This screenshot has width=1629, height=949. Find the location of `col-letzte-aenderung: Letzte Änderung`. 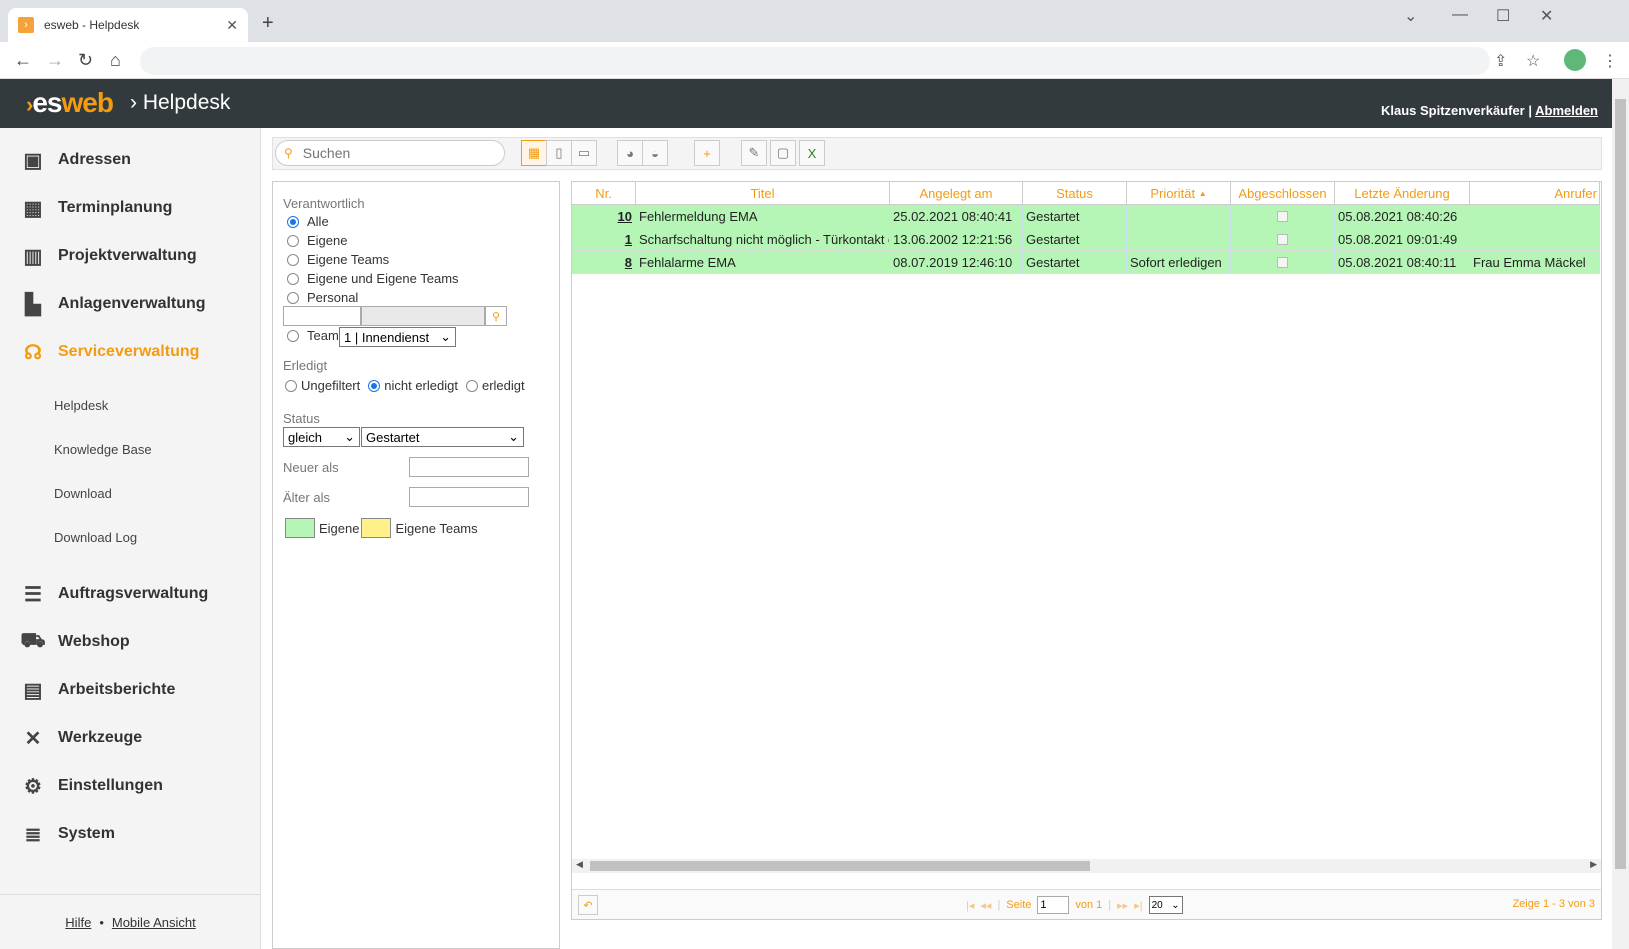

col-letzte-aenderung: Letzte Änderung is located at coordinates (1402, 193).